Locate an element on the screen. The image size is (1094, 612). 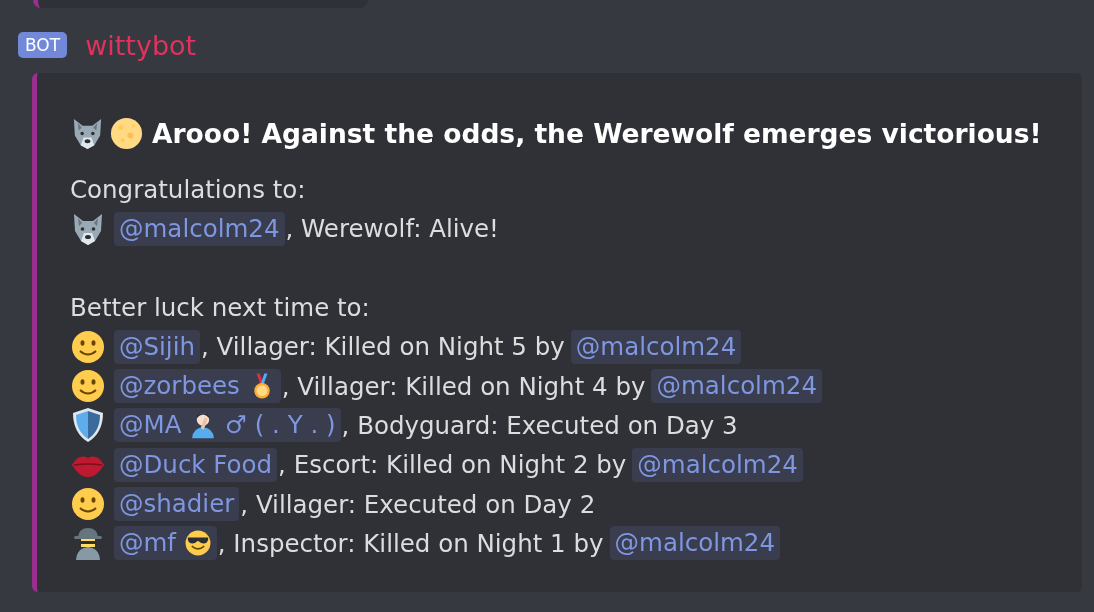
result-text: , Werewolf: Alive! is located at coordinates (392, 229).